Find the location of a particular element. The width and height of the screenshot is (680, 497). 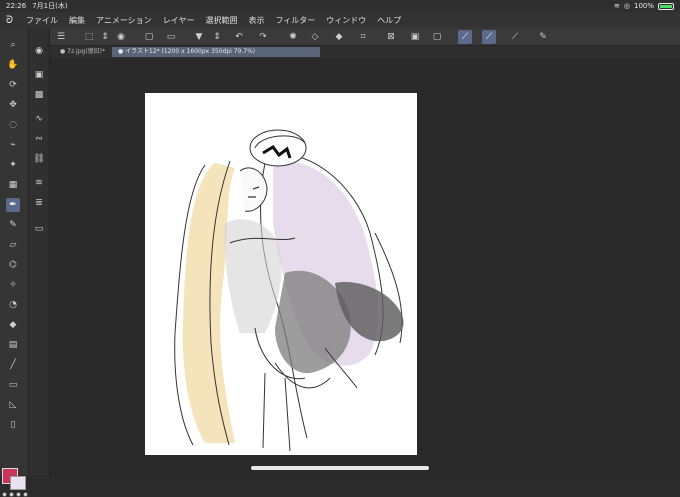

color-mode-icons is located at coordinates (15, 494).